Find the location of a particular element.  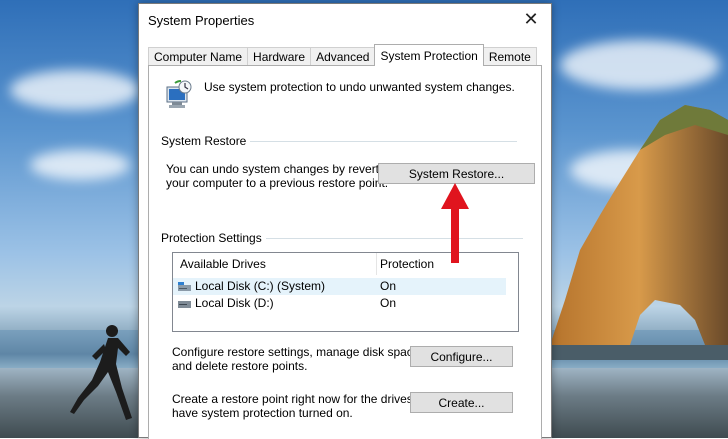

tab-advanced: Advanced is located at coordinates (343, 56).